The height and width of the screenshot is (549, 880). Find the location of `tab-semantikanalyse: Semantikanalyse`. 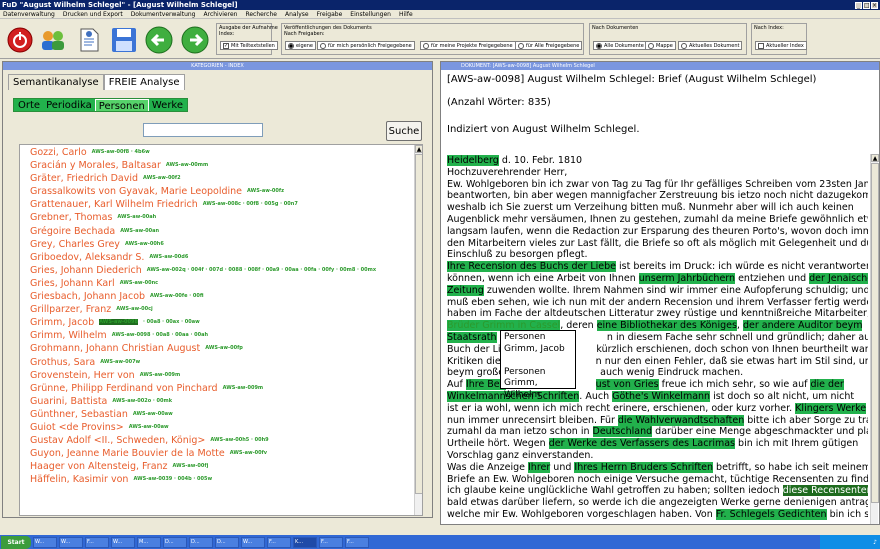

tab-semantikanalyse: Semantikanalyse is located at coordinates (56, 82).